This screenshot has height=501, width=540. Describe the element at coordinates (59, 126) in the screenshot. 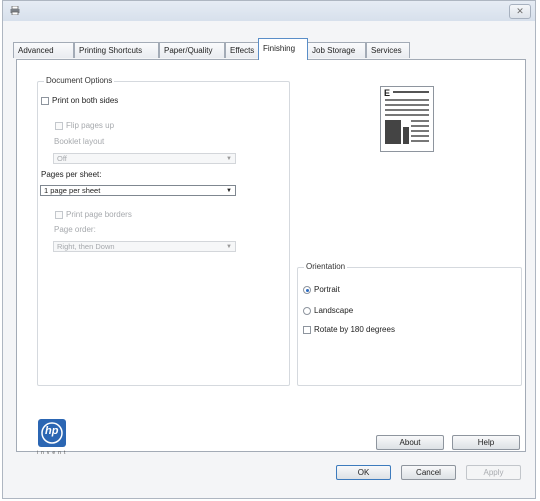

I see `flip-pages-up-checkbox` at that location.